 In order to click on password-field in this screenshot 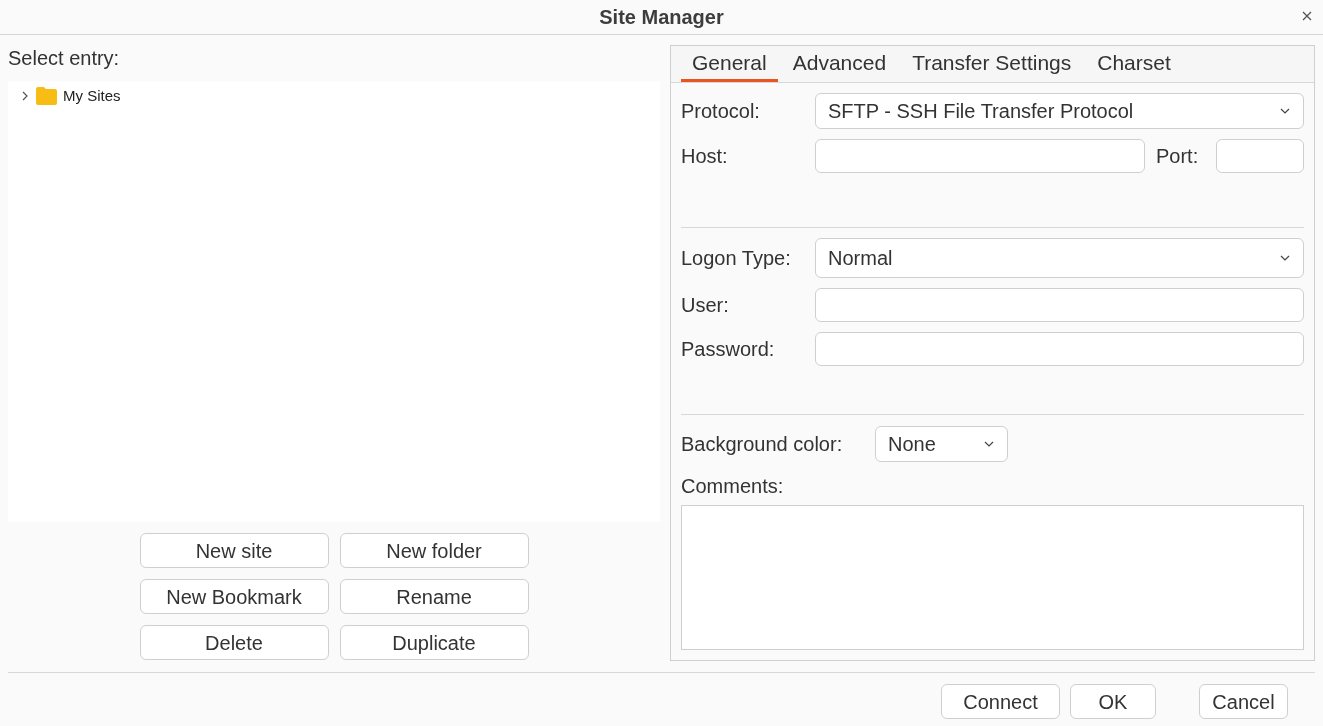, I will do `click(1059, 349)`.